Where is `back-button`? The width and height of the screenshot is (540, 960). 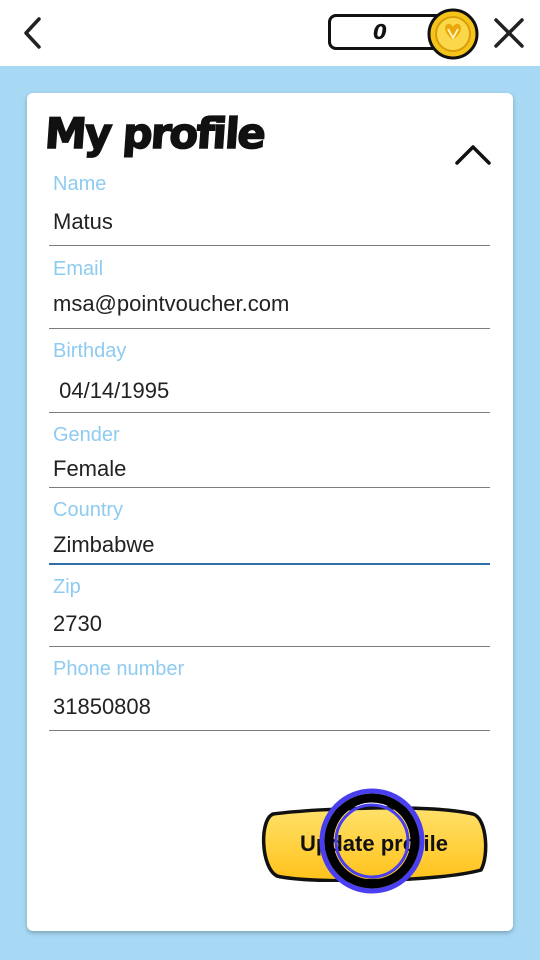
back-button is located at coordinates (32, 33).